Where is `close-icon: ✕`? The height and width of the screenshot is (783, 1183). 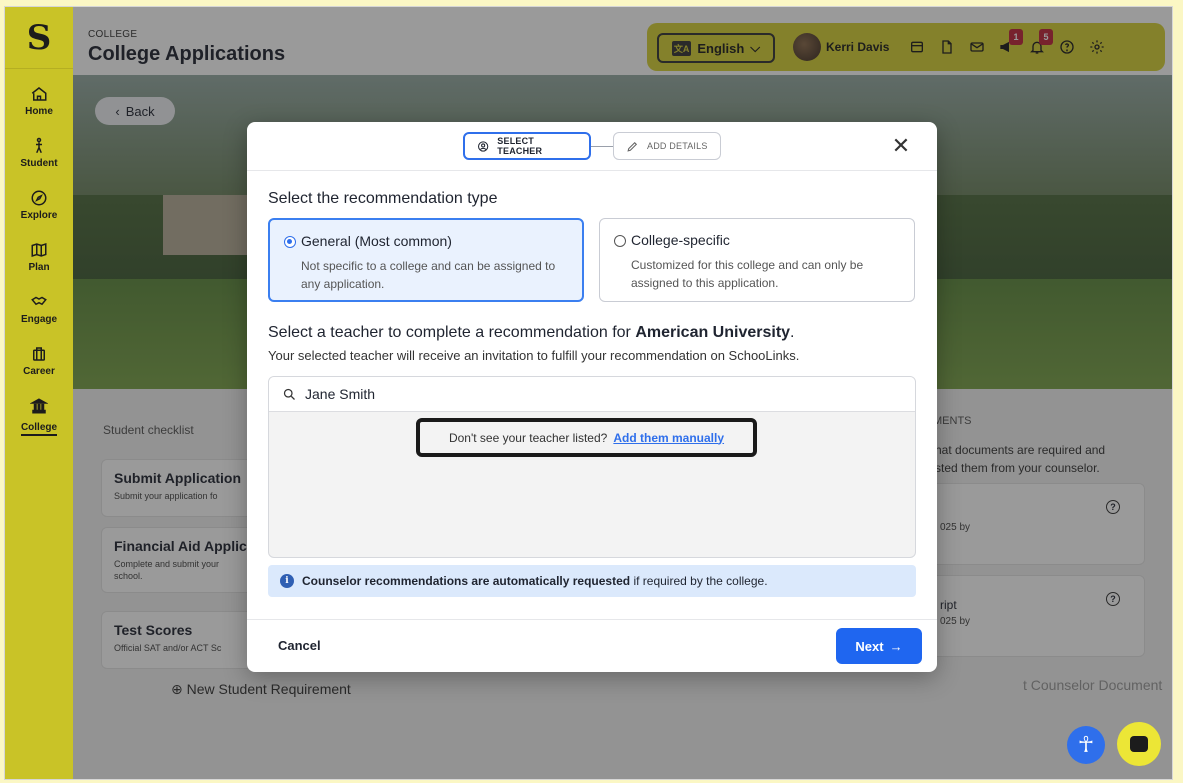 close-icon: ✕ is located at coordinates (901, 146).